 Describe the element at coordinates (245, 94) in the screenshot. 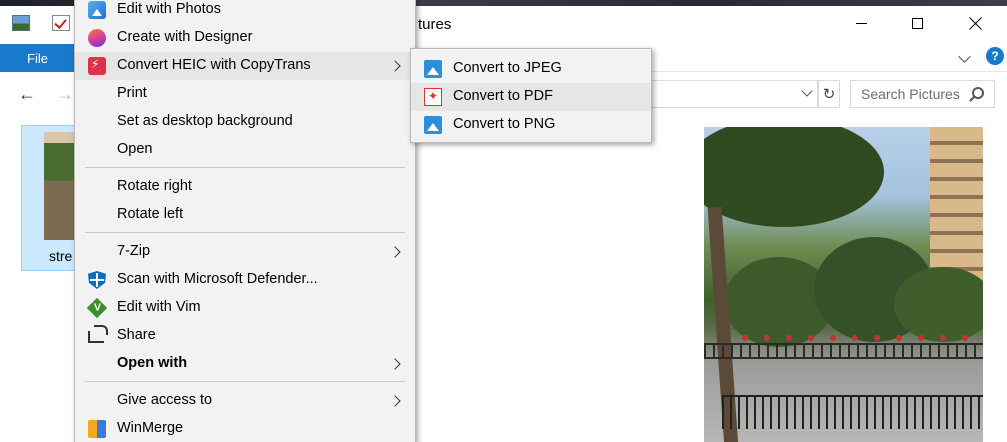

I see `menu-item-print: Print` at that location.